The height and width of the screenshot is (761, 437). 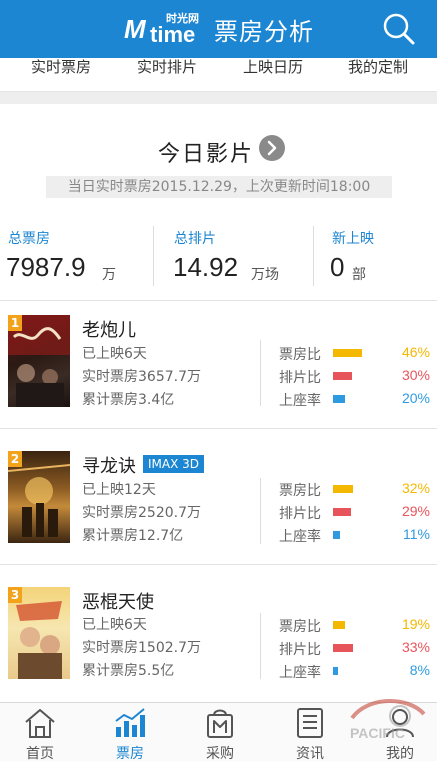 I want to click on schedule-share-value: 33%, so click(x=415, y=647).